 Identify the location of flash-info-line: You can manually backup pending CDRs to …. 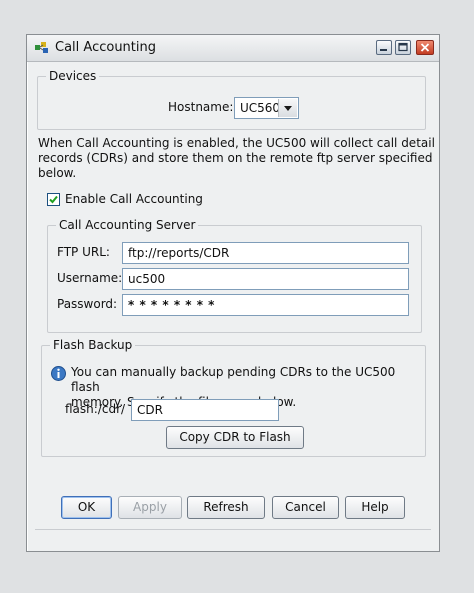
(233, 379).